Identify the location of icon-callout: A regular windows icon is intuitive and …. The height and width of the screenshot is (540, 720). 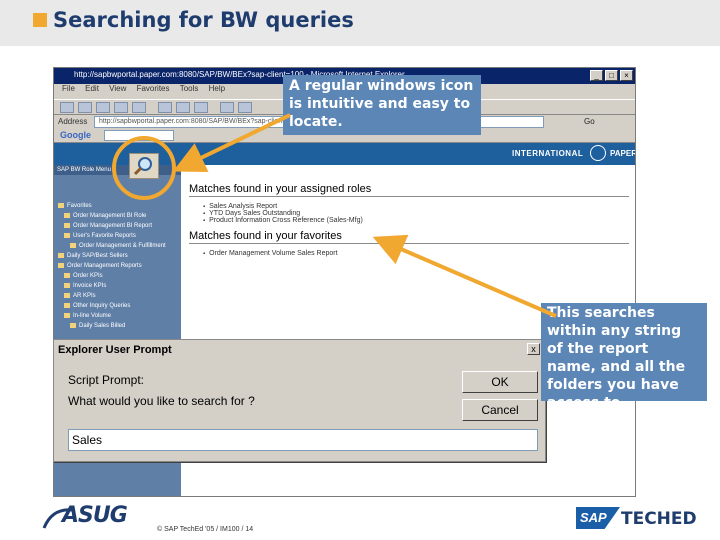
(382, 105).